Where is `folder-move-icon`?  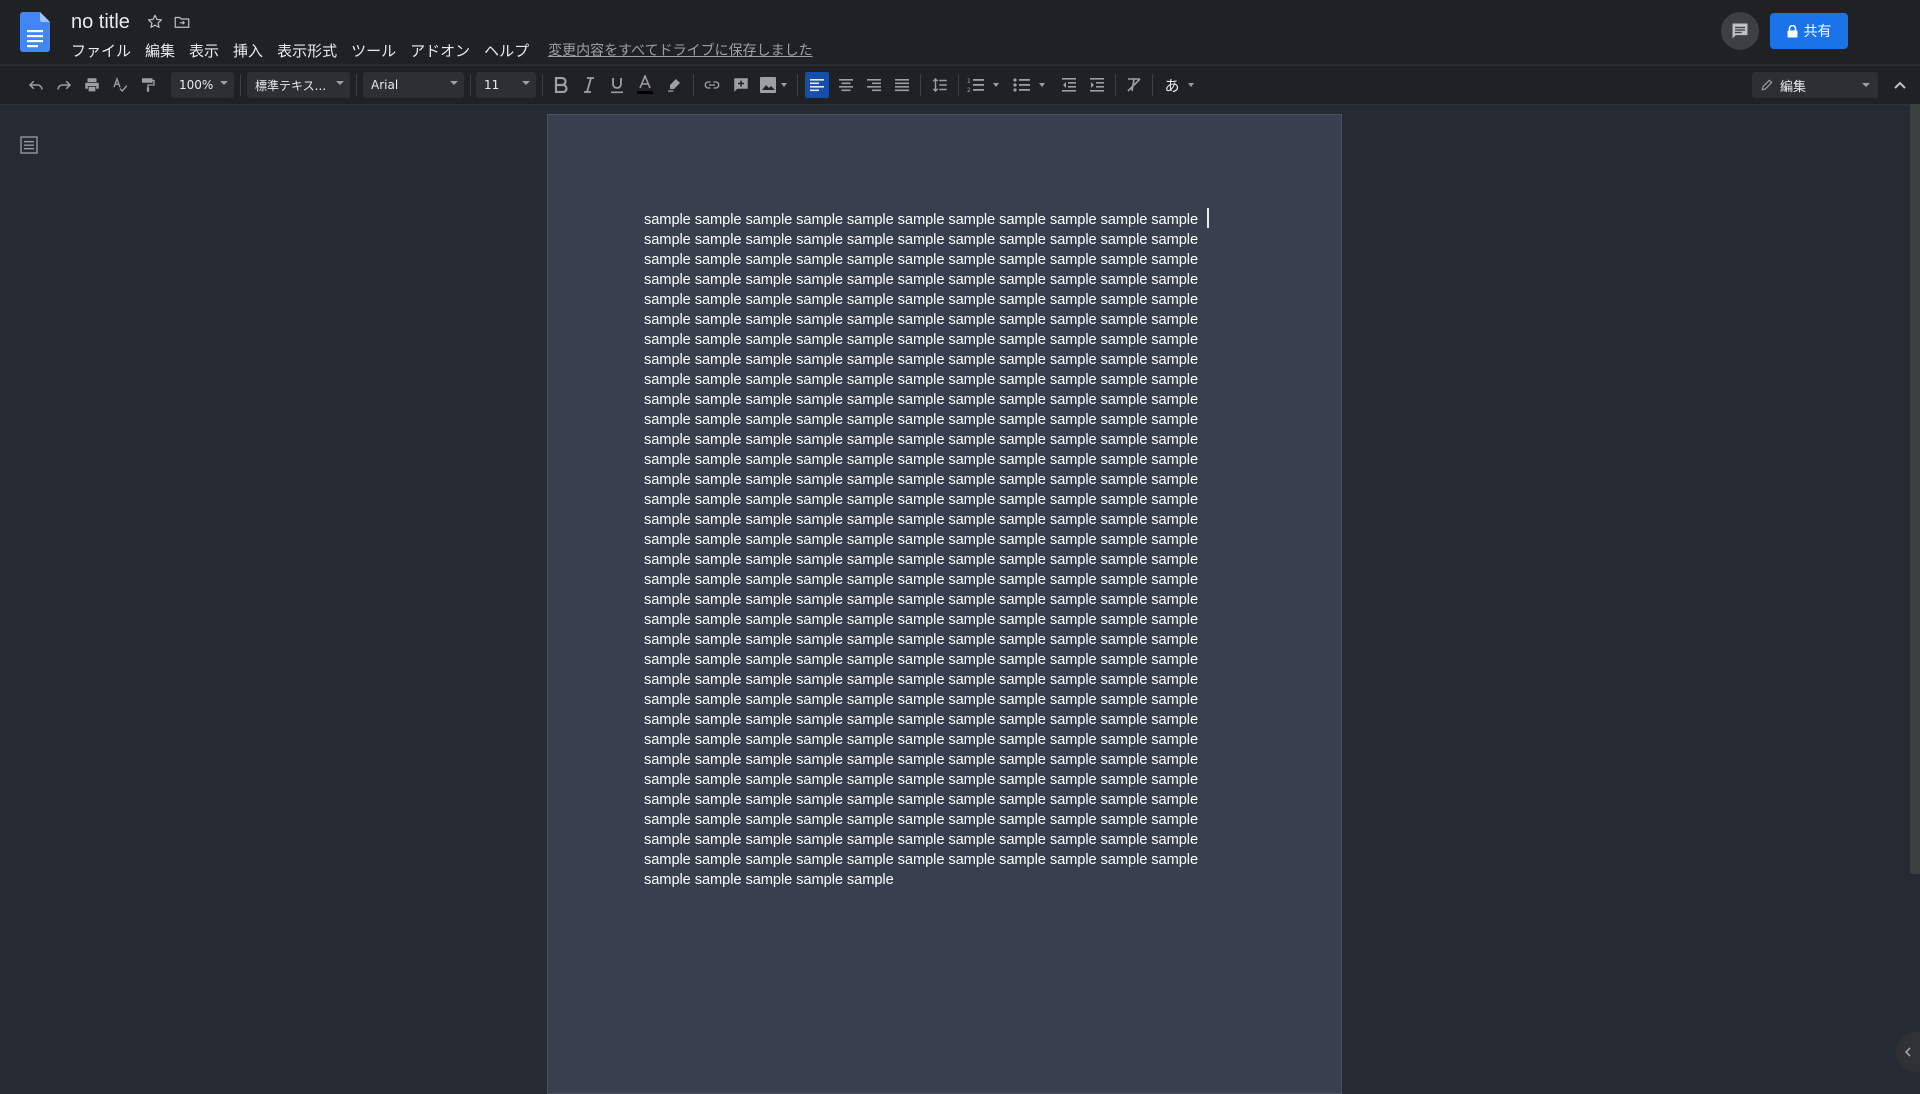
folder-move-icon is located at coordinates (182, 22).